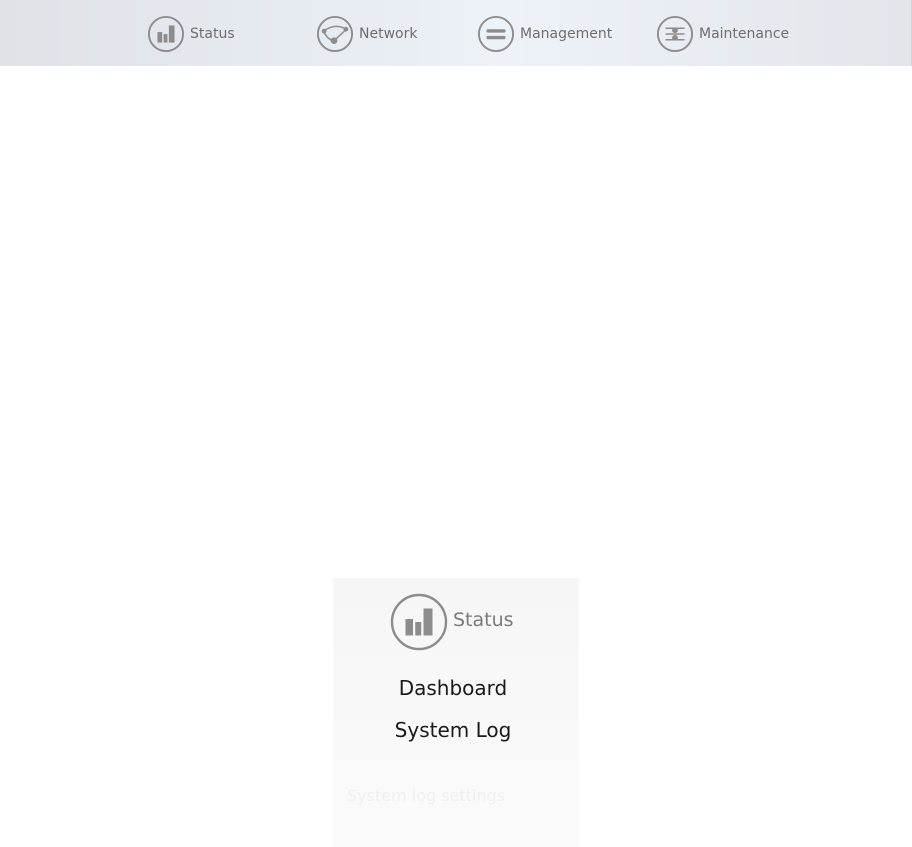 This screenshot has width=912, height=847. What do you see at coordinates (426, 795) in the screenshot?
I see `faded-menu-item-system-log-settings: System log settings` at bounding box center [426, 795].